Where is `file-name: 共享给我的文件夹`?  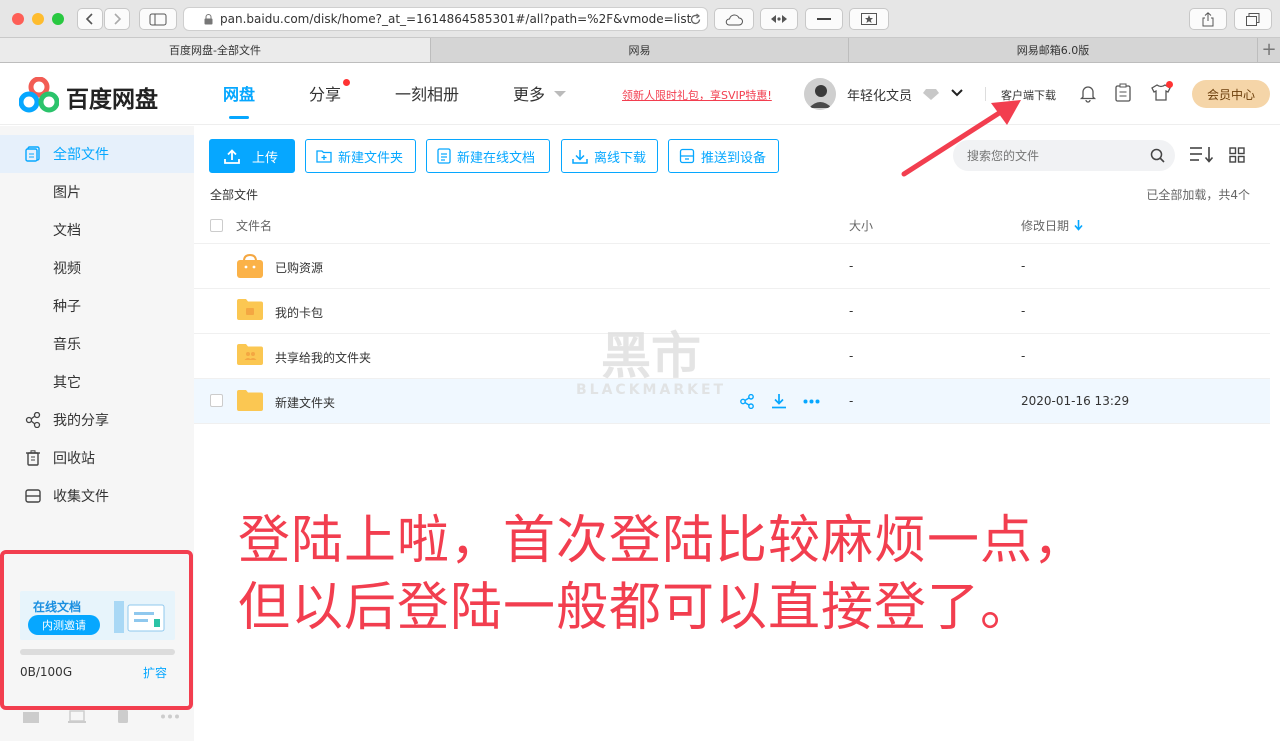 file-name: 共享给我的文件夹 is located at coordinates (323, 357).